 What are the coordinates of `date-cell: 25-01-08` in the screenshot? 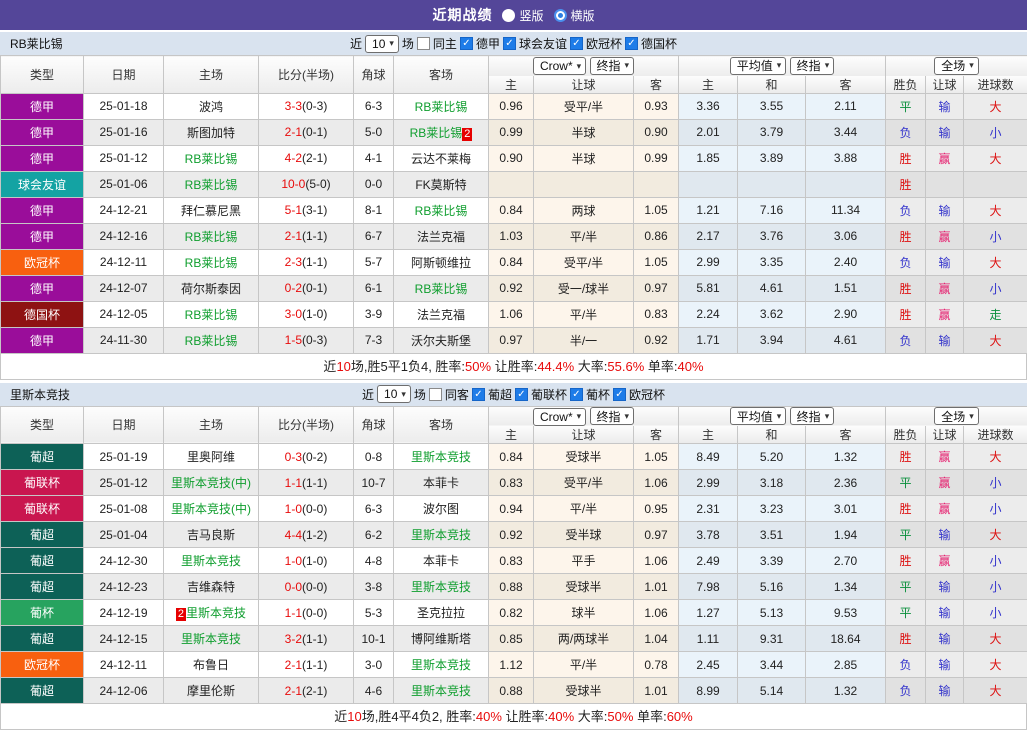 It's located at (123, 508).